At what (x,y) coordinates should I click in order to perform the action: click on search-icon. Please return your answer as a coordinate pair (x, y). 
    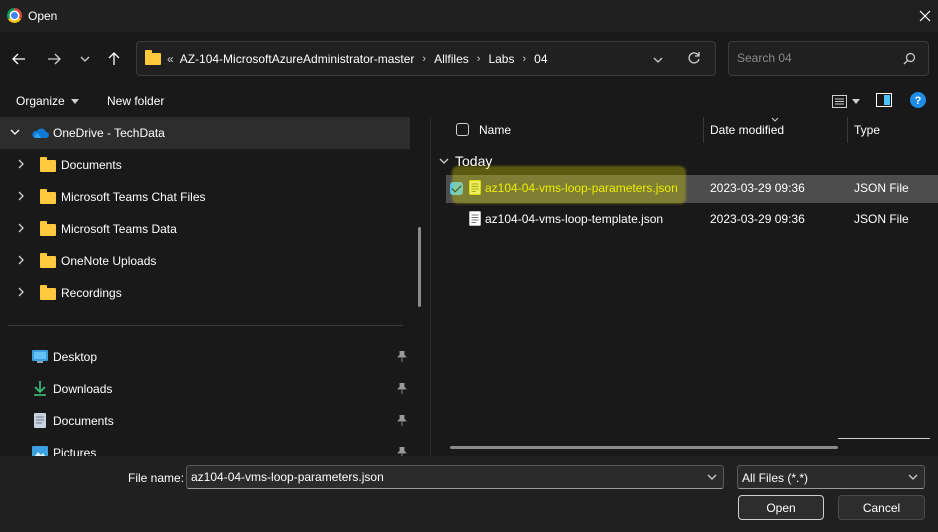
    Looking at the image, I should click on (909, 60).